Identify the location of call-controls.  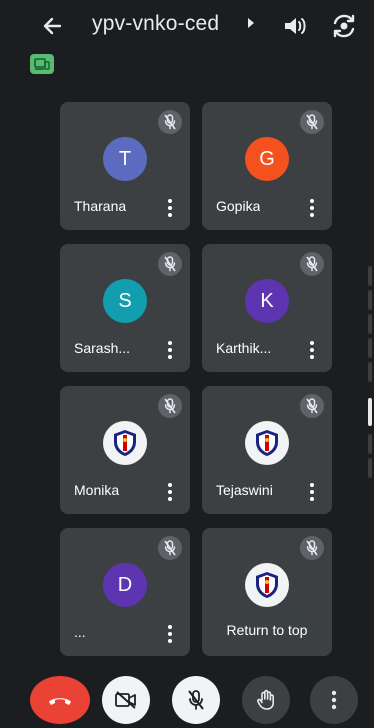
(187, 697).